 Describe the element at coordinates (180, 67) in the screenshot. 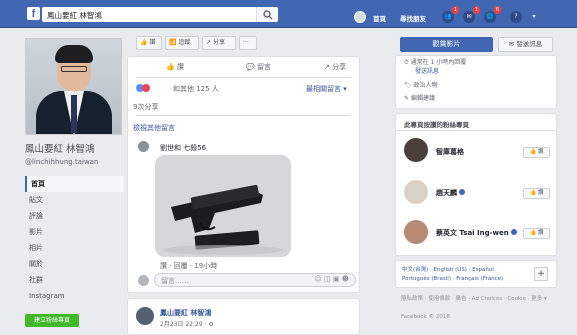

I see `post-like-label: 讚` at that location.